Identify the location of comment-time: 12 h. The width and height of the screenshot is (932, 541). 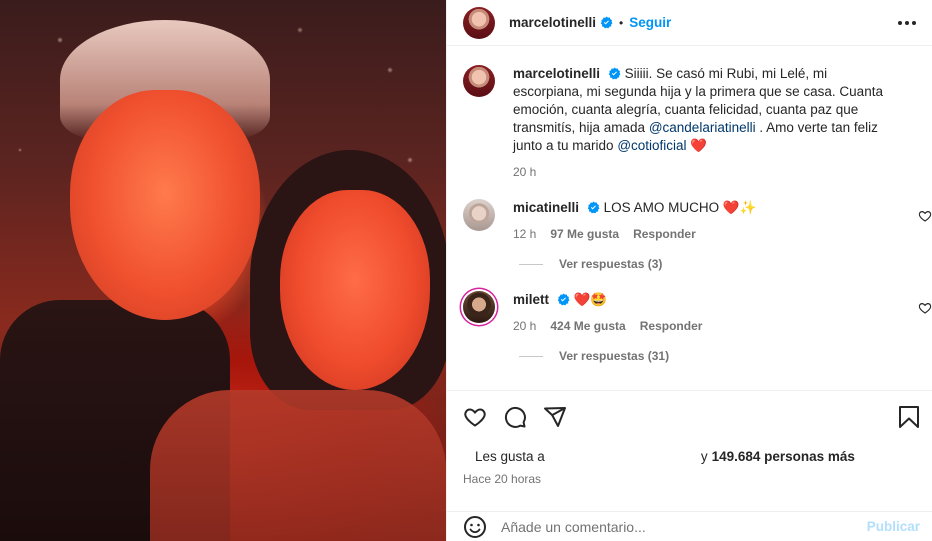
(524, 234).